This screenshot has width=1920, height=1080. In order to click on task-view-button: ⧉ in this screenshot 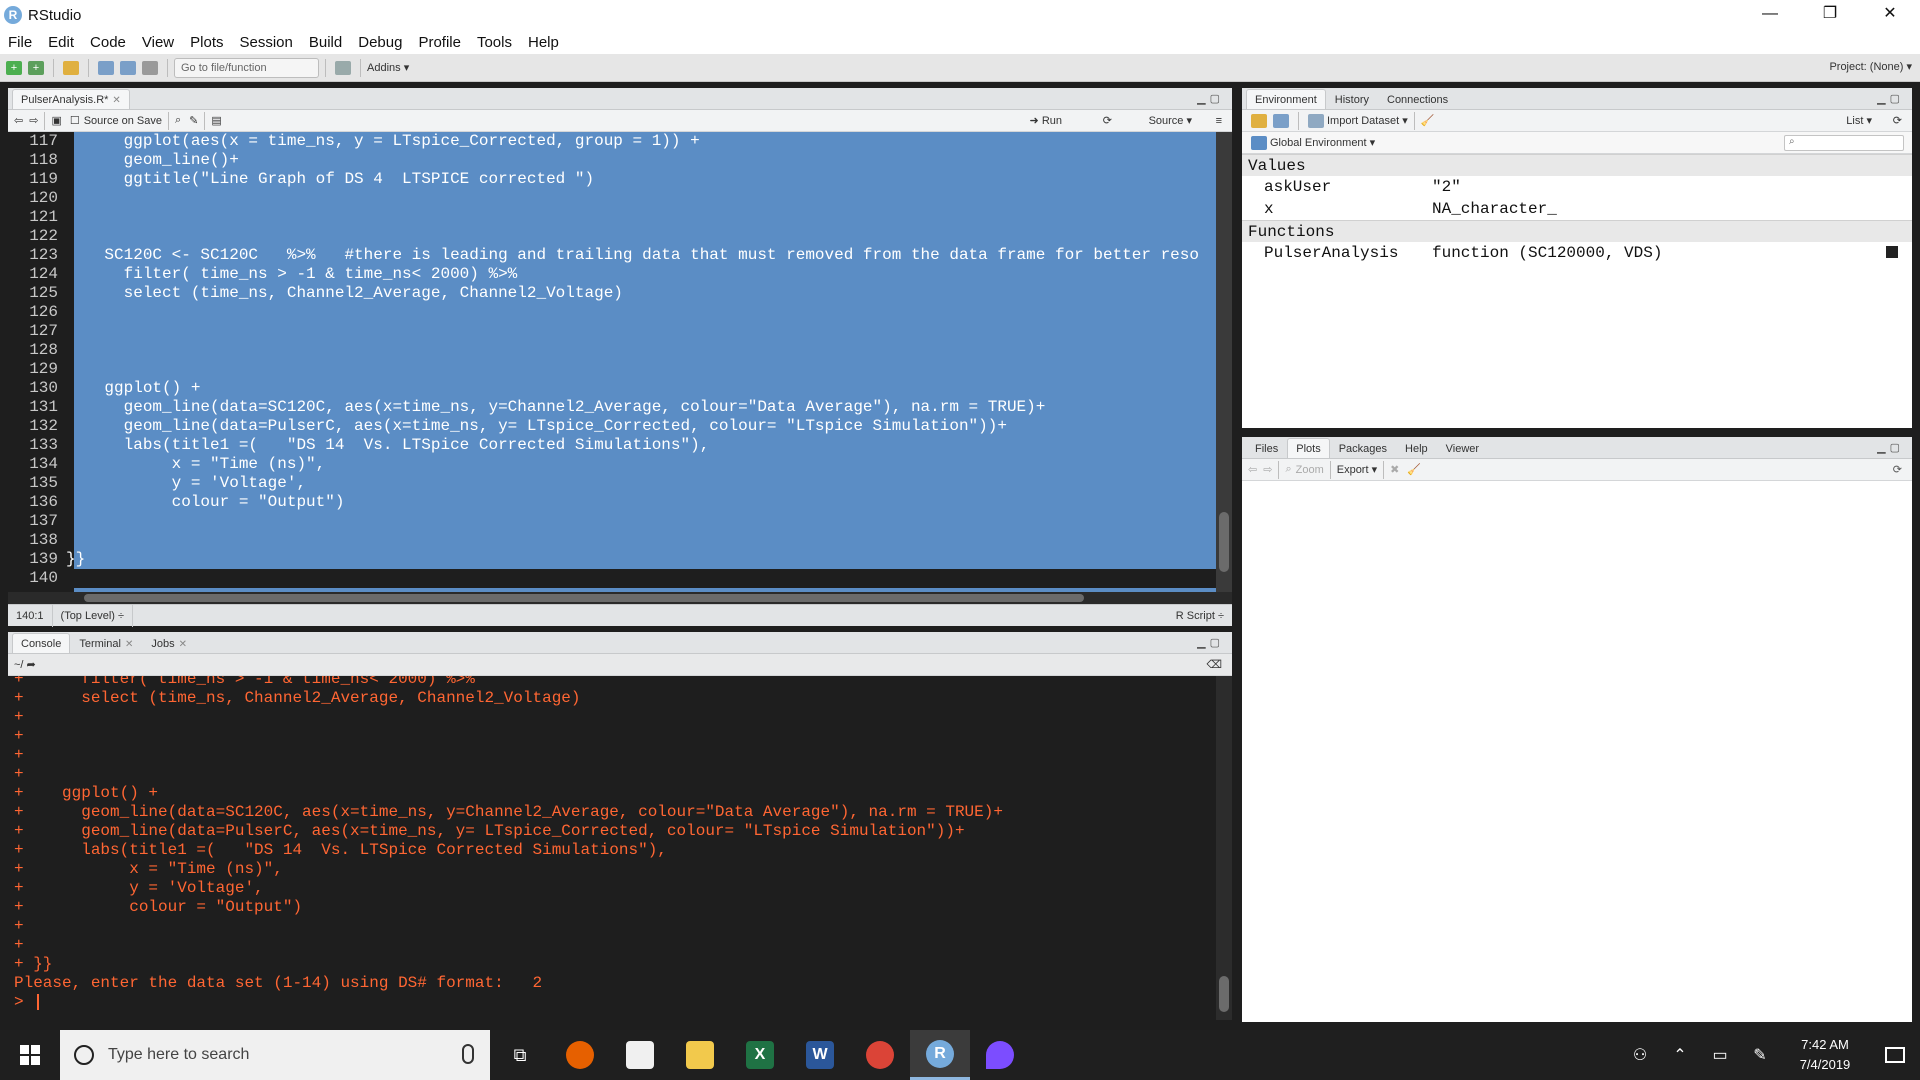, I will do `click(520, 1055)`.